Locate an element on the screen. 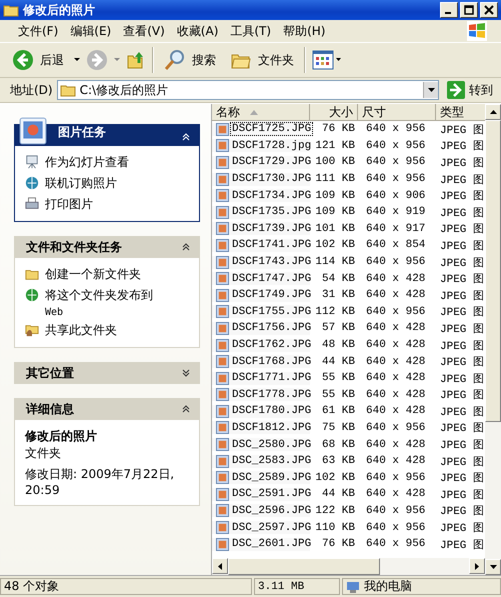  panel-header: 详细信息 is located at coordinates (107, 409).